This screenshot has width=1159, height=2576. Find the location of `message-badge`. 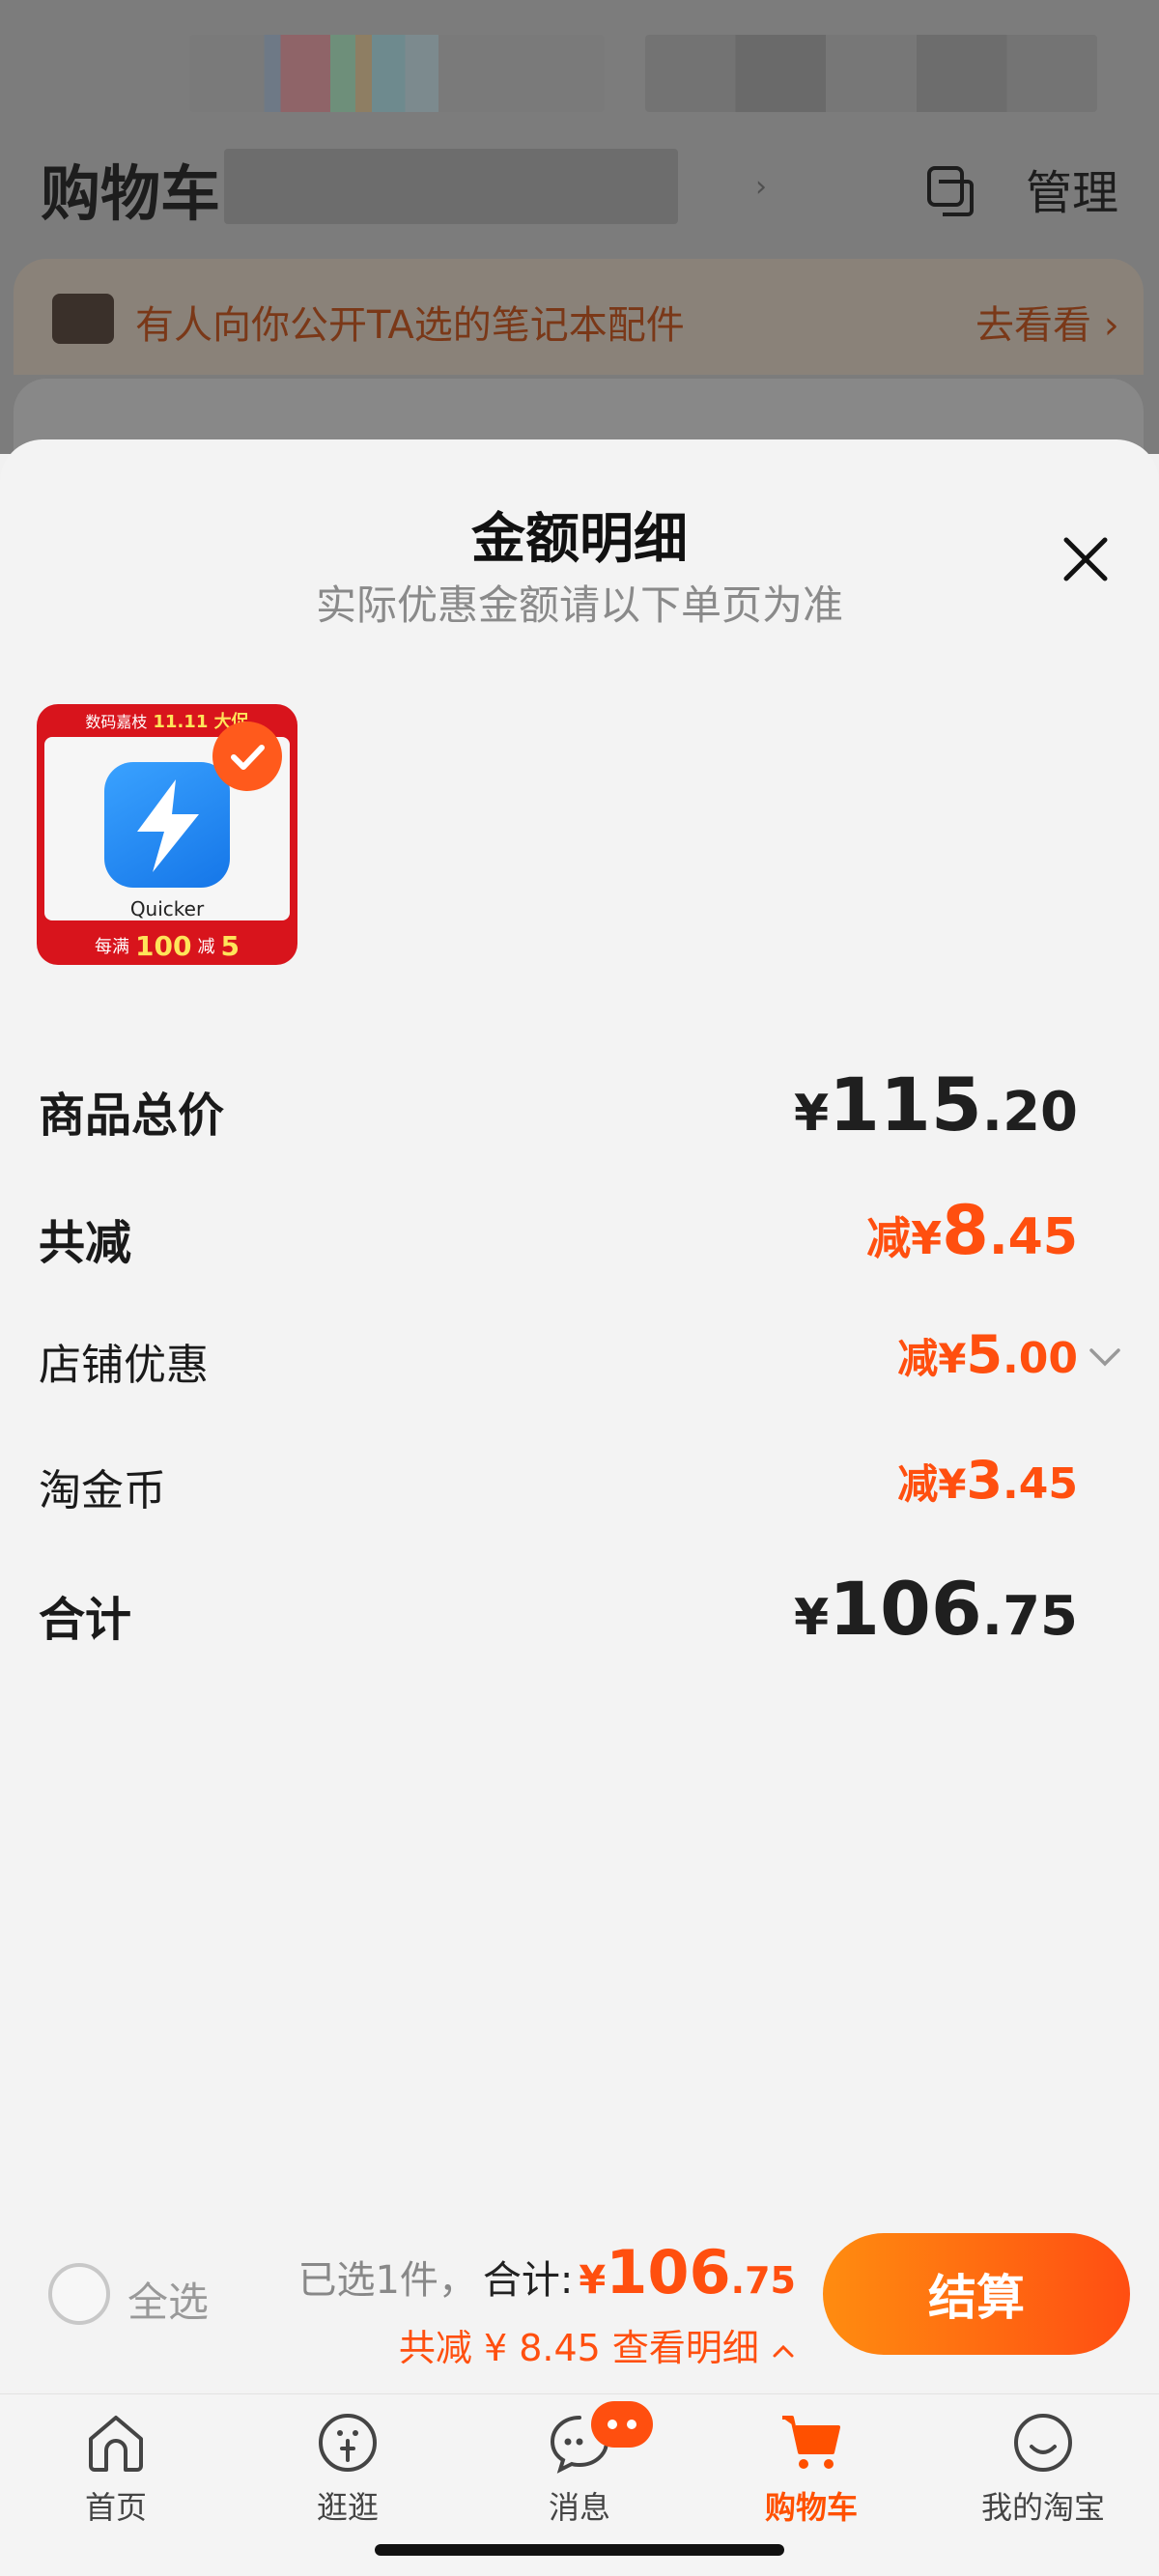

message-badge is located at coordinates (622, 2424).